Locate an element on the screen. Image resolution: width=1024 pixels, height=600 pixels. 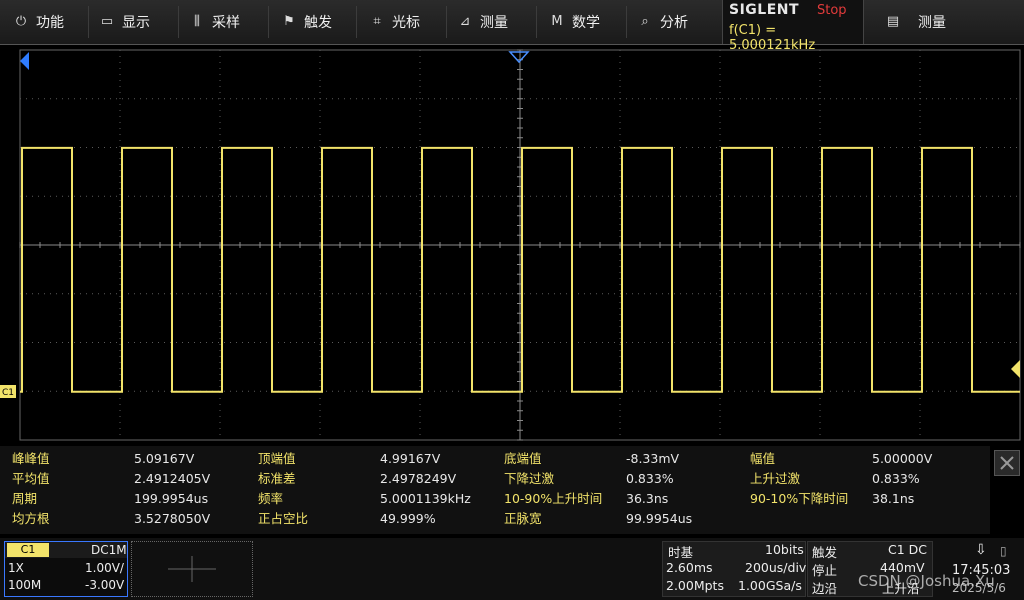
menu-display: ▭ 显示 is located at coordinates (125, 22).